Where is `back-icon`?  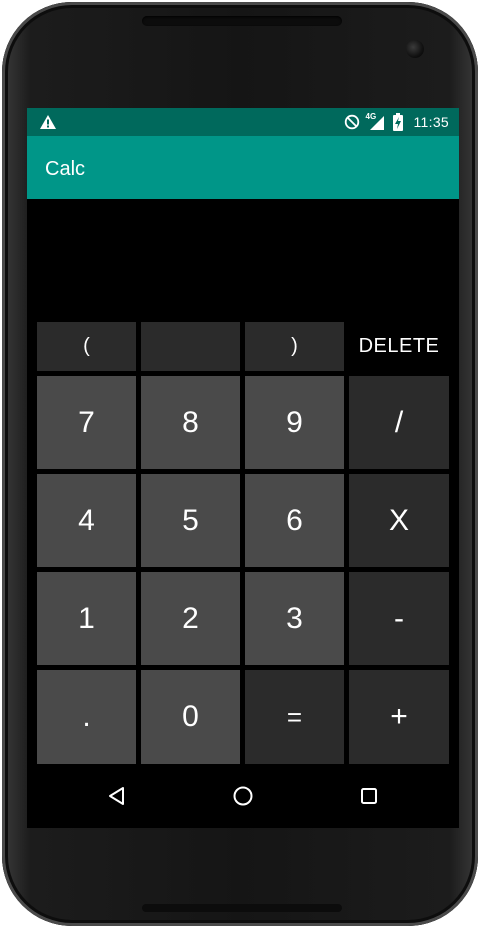
back-icon is located at coordinates (116, 796).